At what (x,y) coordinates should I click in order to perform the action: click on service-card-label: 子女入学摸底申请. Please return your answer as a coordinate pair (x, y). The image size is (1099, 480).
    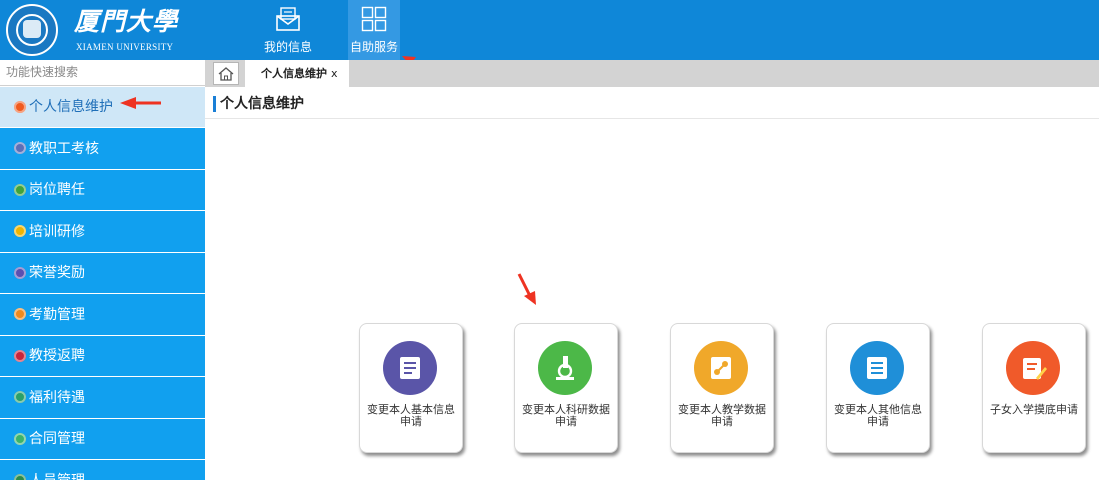
    Looking at the image, I should click on (1034, 410).